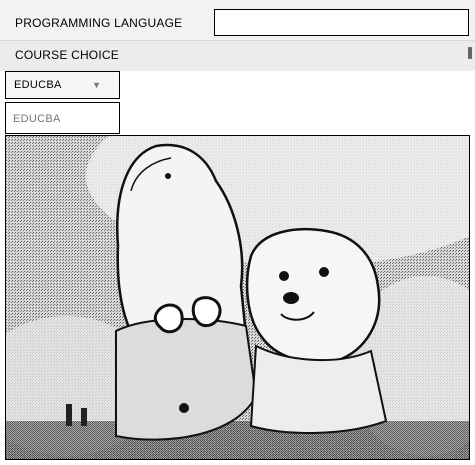 The image size is (475, 465). Describe the element at coordinates (96, 85) in the screenshot. I see `chevron-down-icon: ▼` at that location.